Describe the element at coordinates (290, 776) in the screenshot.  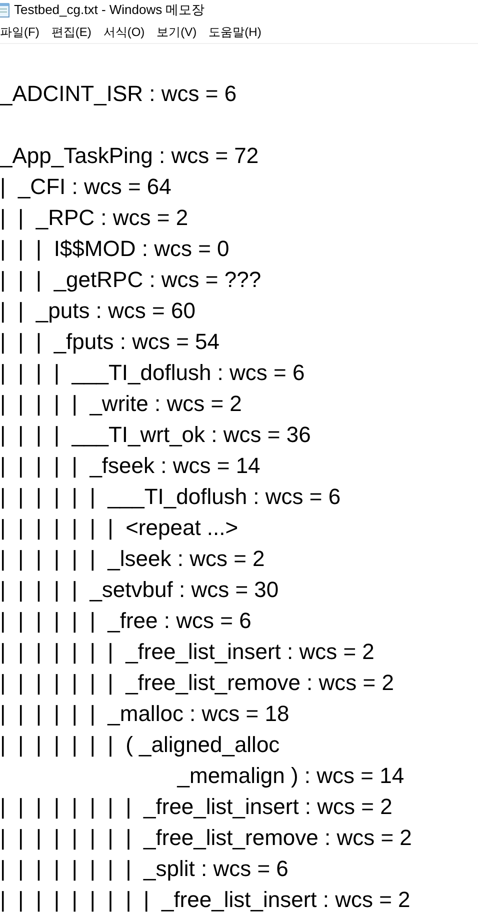
I see `text-line: _memalign ) : wcs = 14` at that location.